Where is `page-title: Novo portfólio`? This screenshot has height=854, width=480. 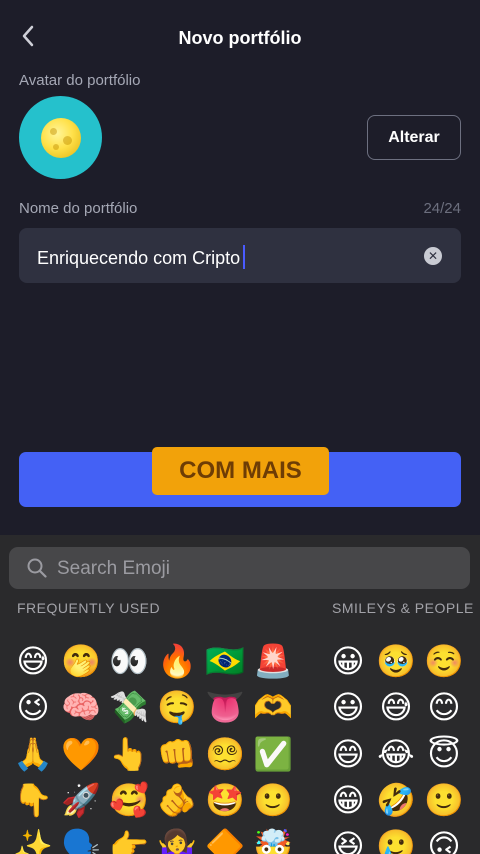 page-title: Novo portfólio is located at coordinates (240, 38).